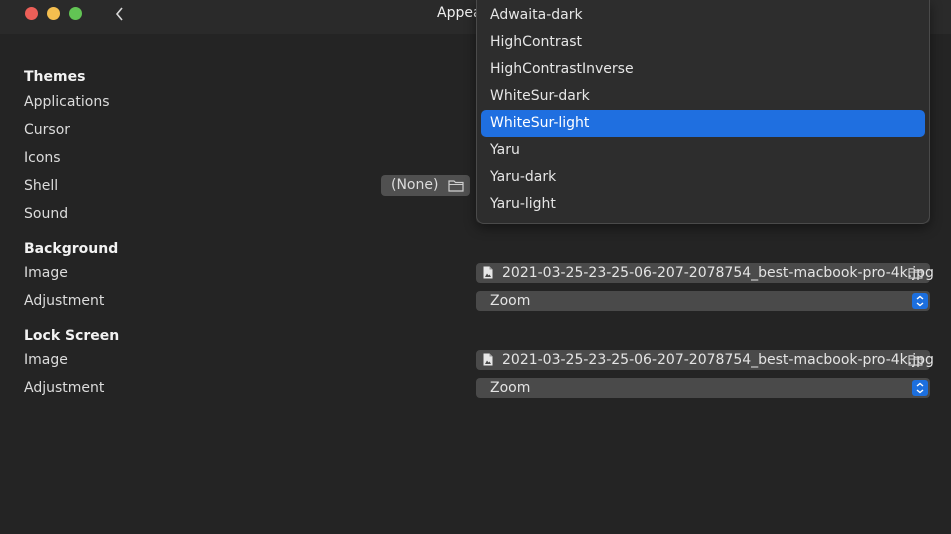 This screenshot has height=534, width=951. Describe the element at coordinates (540, 123) in the screenshot. I see `dropdown-item-label: WhiteSur-light` at that location.